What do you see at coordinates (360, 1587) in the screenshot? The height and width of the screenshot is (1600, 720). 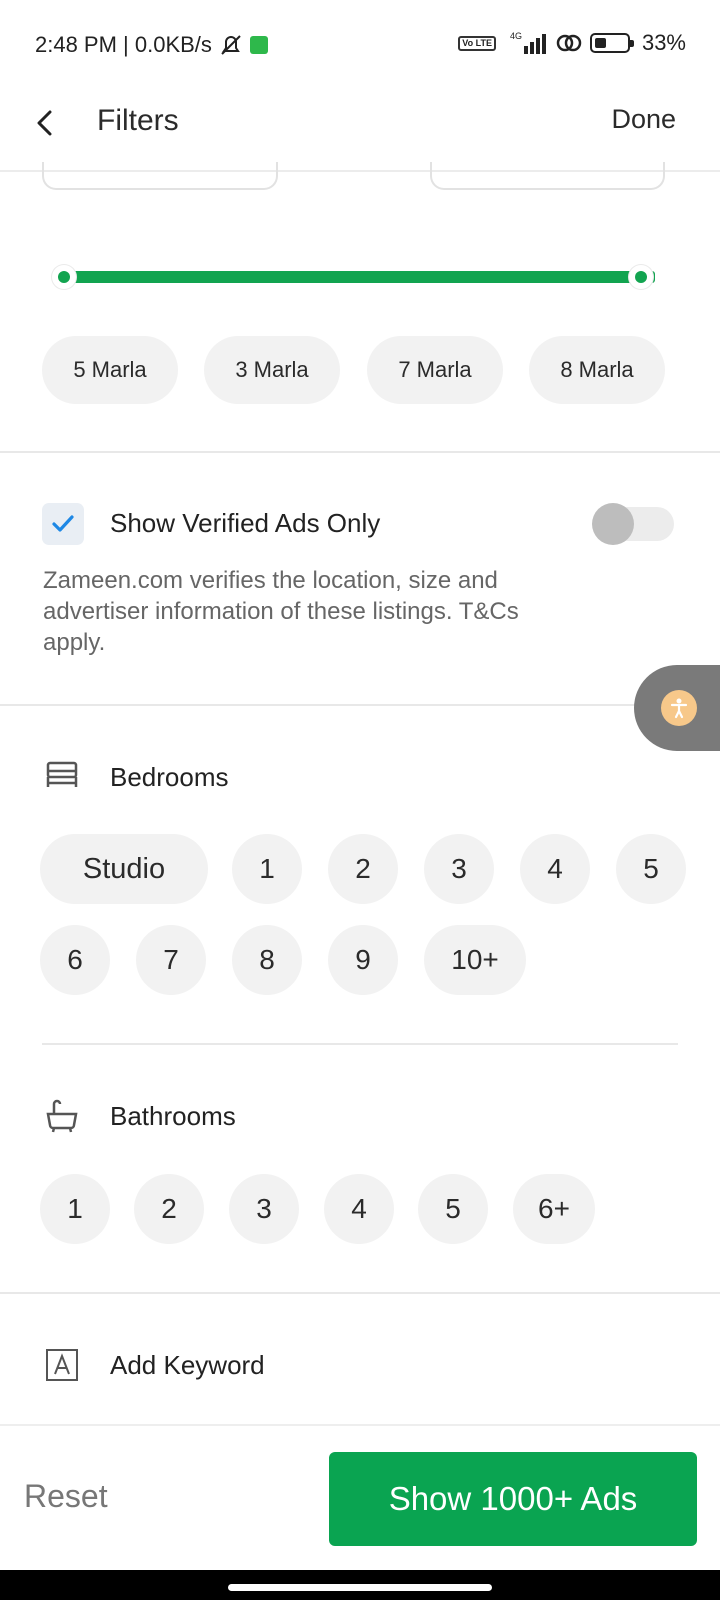 I see `home-gesture-handle` at bounding box center [360, 1587].